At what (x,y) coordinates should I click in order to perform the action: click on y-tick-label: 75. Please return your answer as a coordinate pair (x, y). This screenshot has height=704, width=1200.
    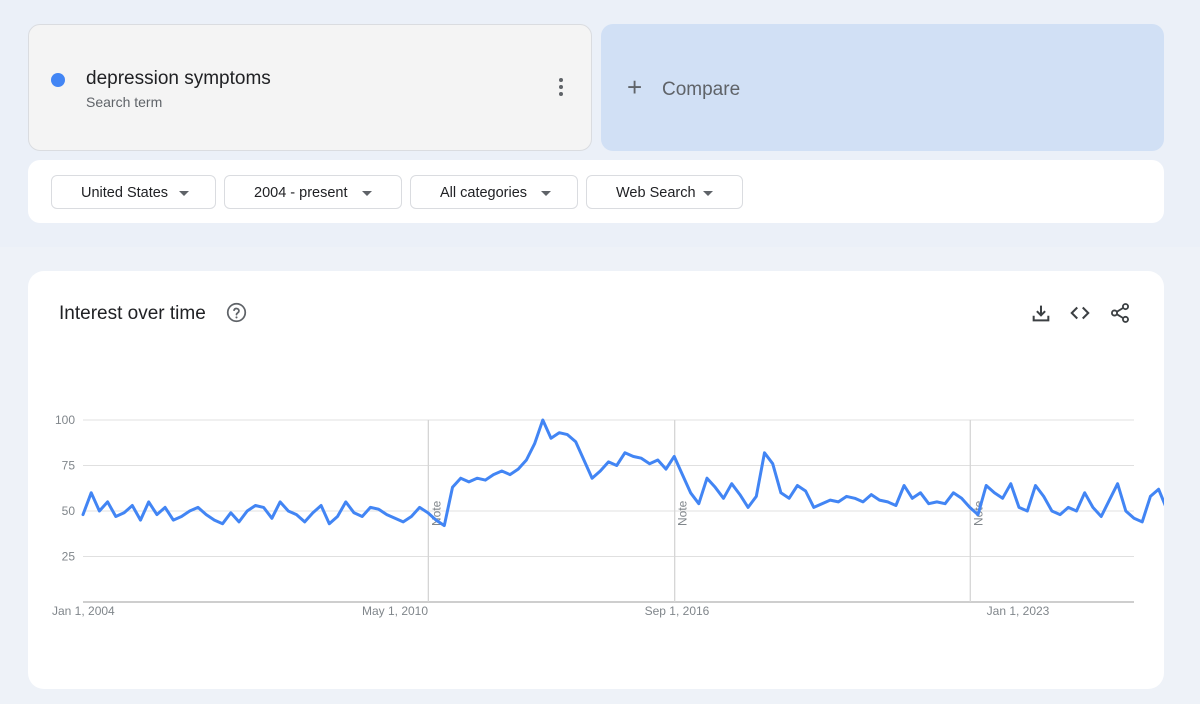
    Looking at the image, I should click on (69, 466).